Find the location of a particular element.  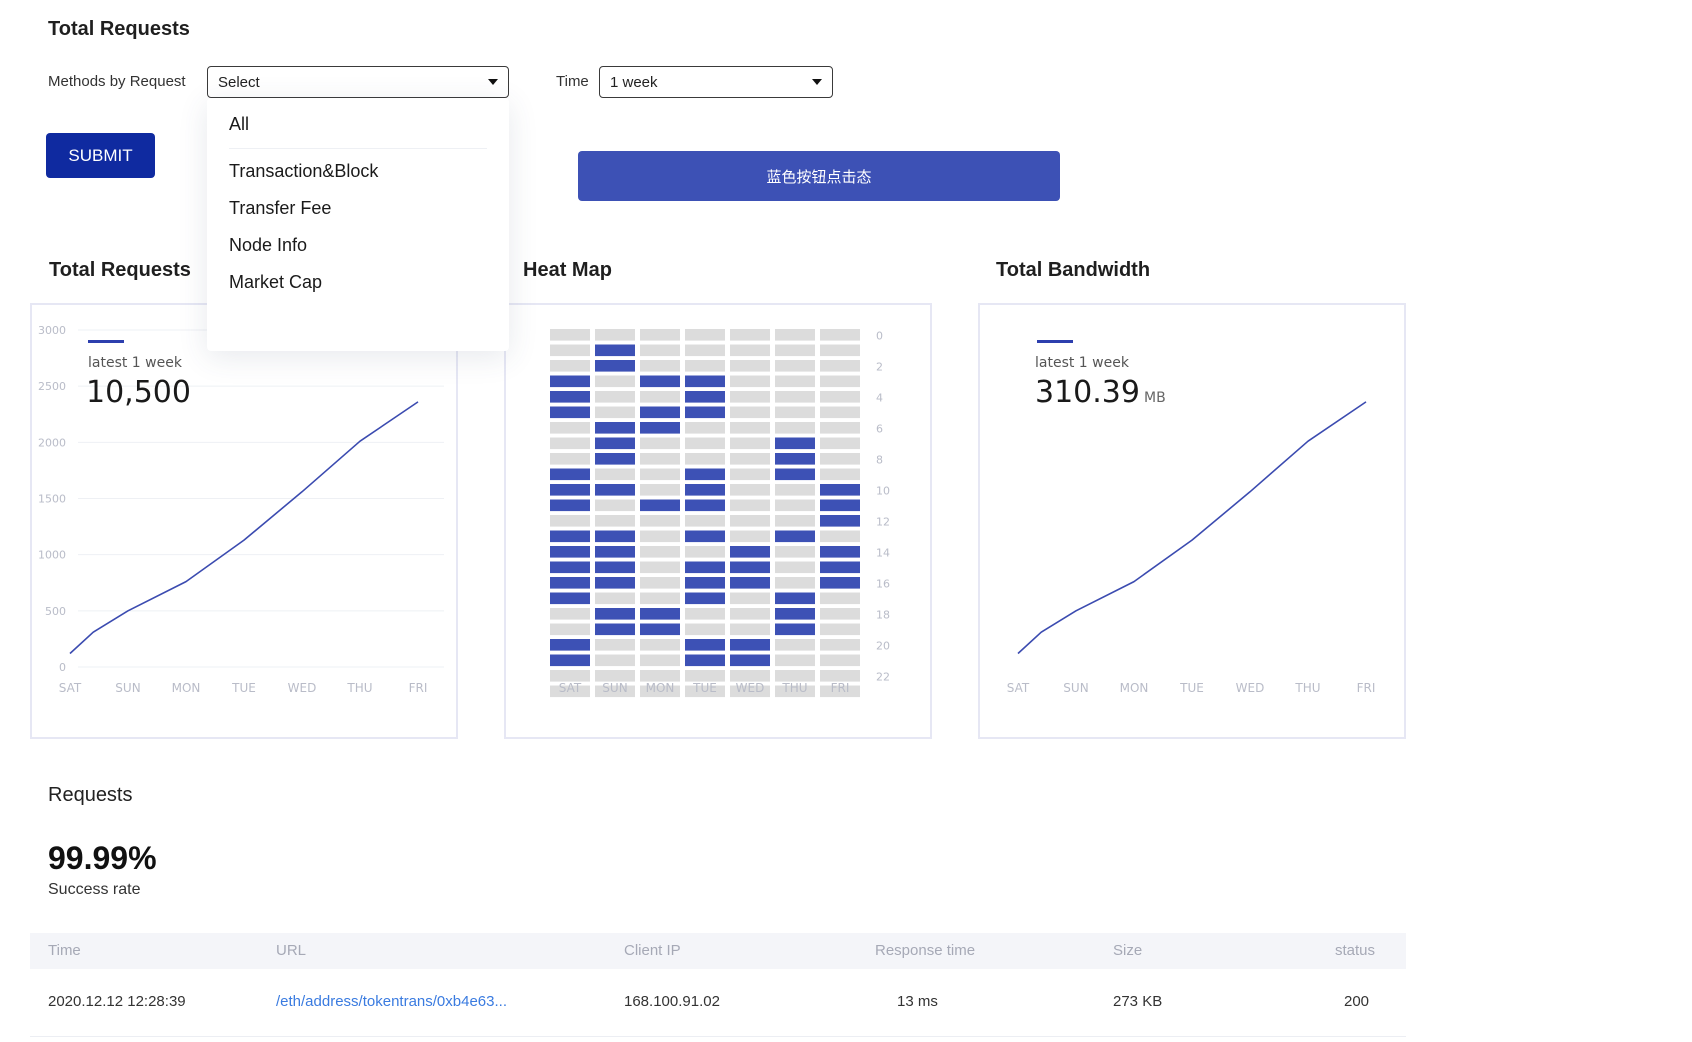

column-header-status: status is located at coordinates (1355, 950).